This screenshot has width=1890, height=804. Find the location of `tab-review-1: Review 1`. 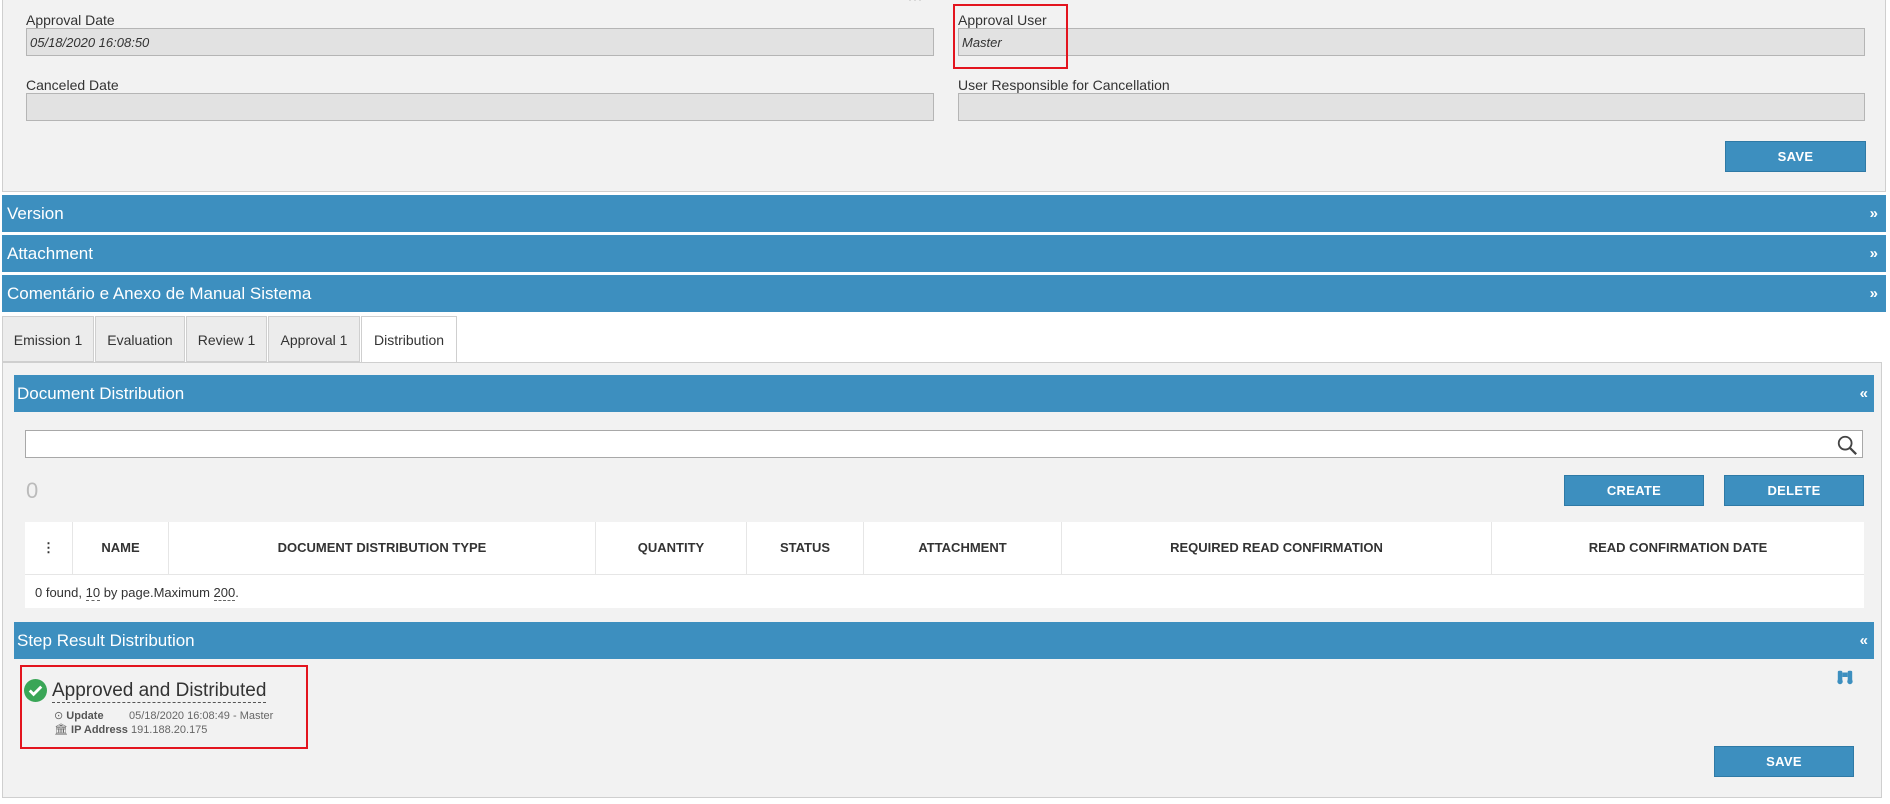

tab-review-1: Review 1 is located at coordinates (226, 339).